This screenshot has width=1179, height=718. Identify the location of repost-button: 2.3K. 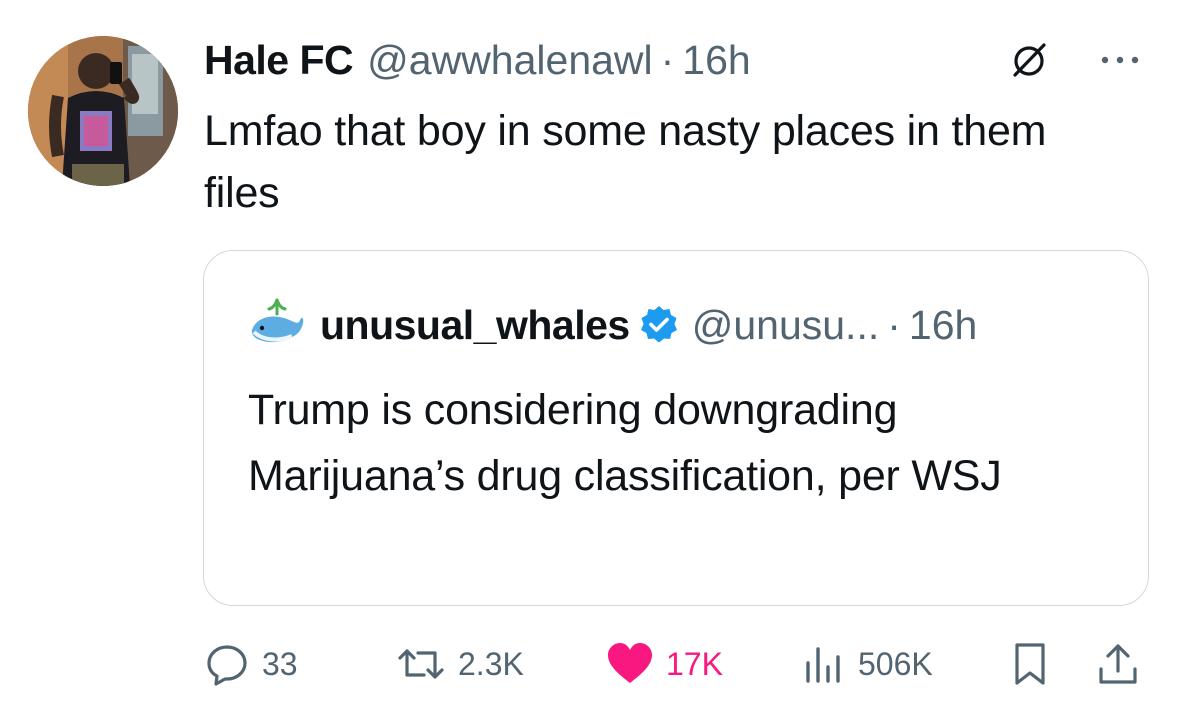
(460, 664).